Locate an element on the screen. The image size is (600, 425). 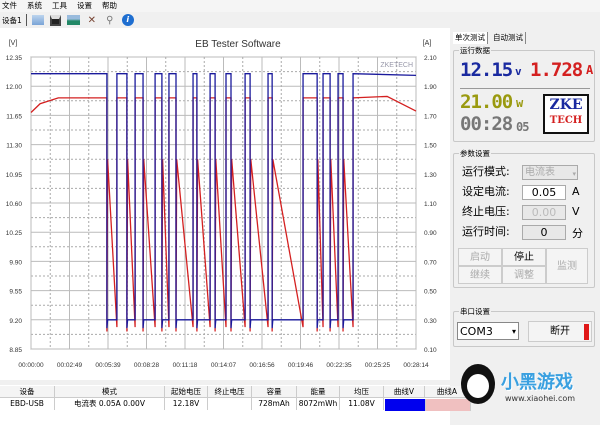
cutoff-label: 终止电压: is located at coordinates (486, 211).